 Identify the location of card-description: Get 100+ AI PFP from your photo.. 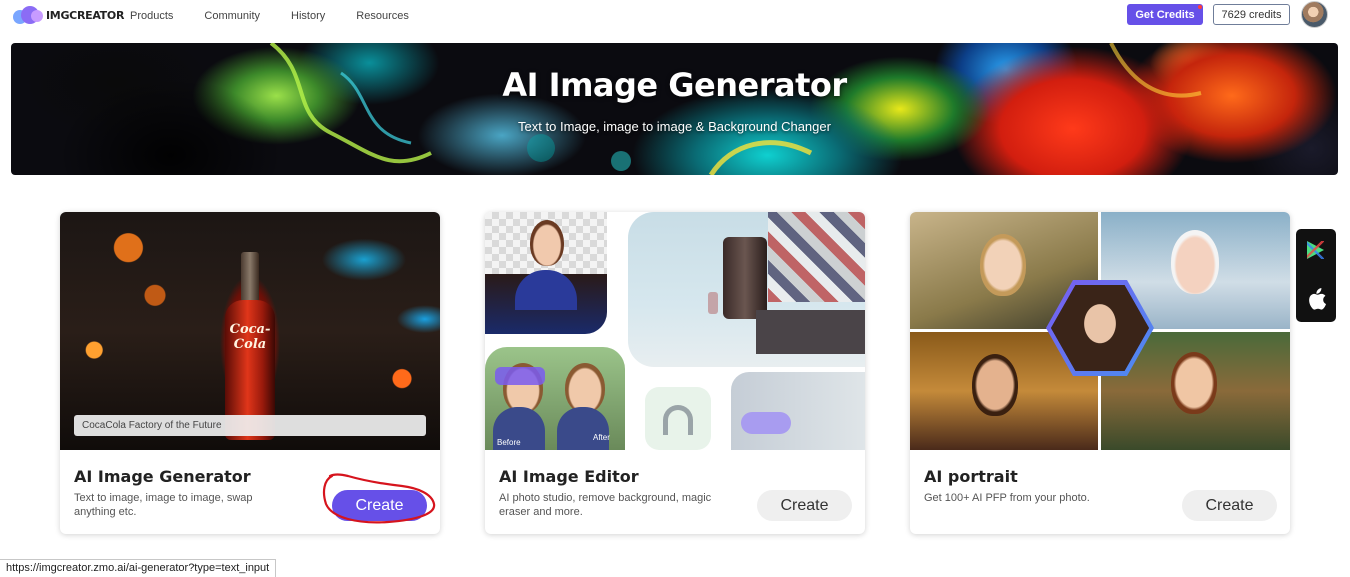
(1007, 498).